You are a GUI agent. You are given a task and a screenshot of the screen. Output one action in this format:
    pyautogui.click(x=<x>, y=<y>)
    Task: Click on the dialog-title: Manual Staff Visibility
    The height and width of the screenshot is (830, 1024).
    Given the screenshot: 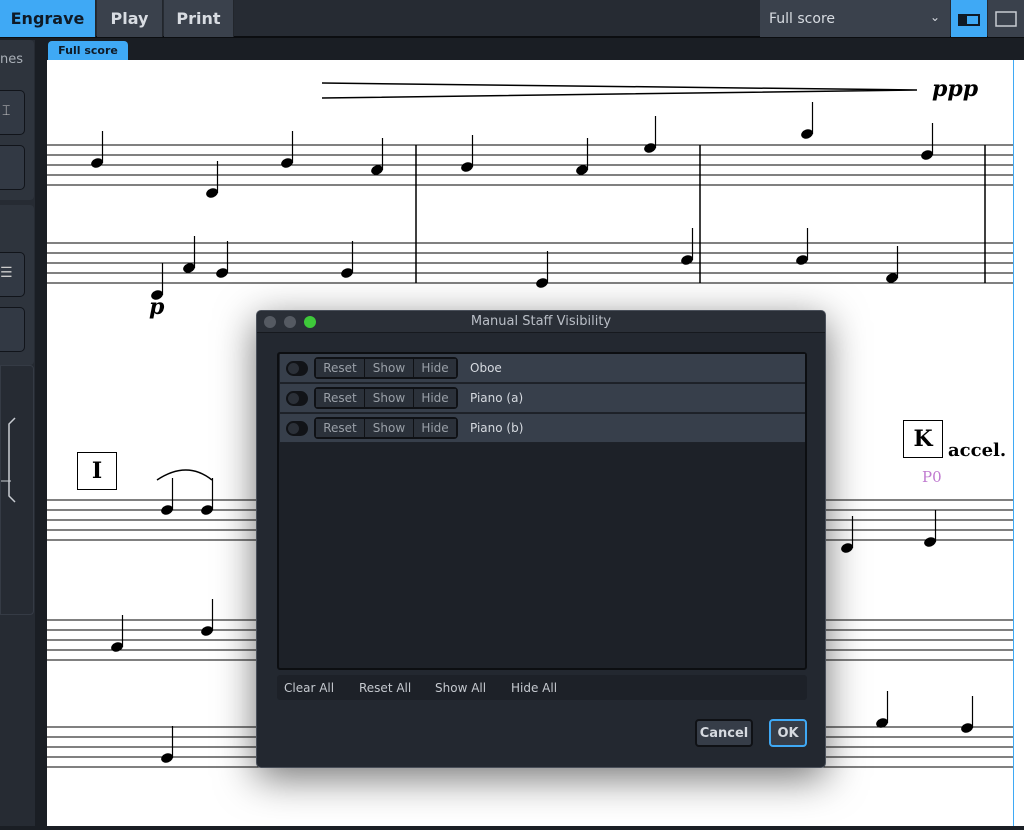 What is the action you would take?
    pyautogui.click(x=541, y=321)
    